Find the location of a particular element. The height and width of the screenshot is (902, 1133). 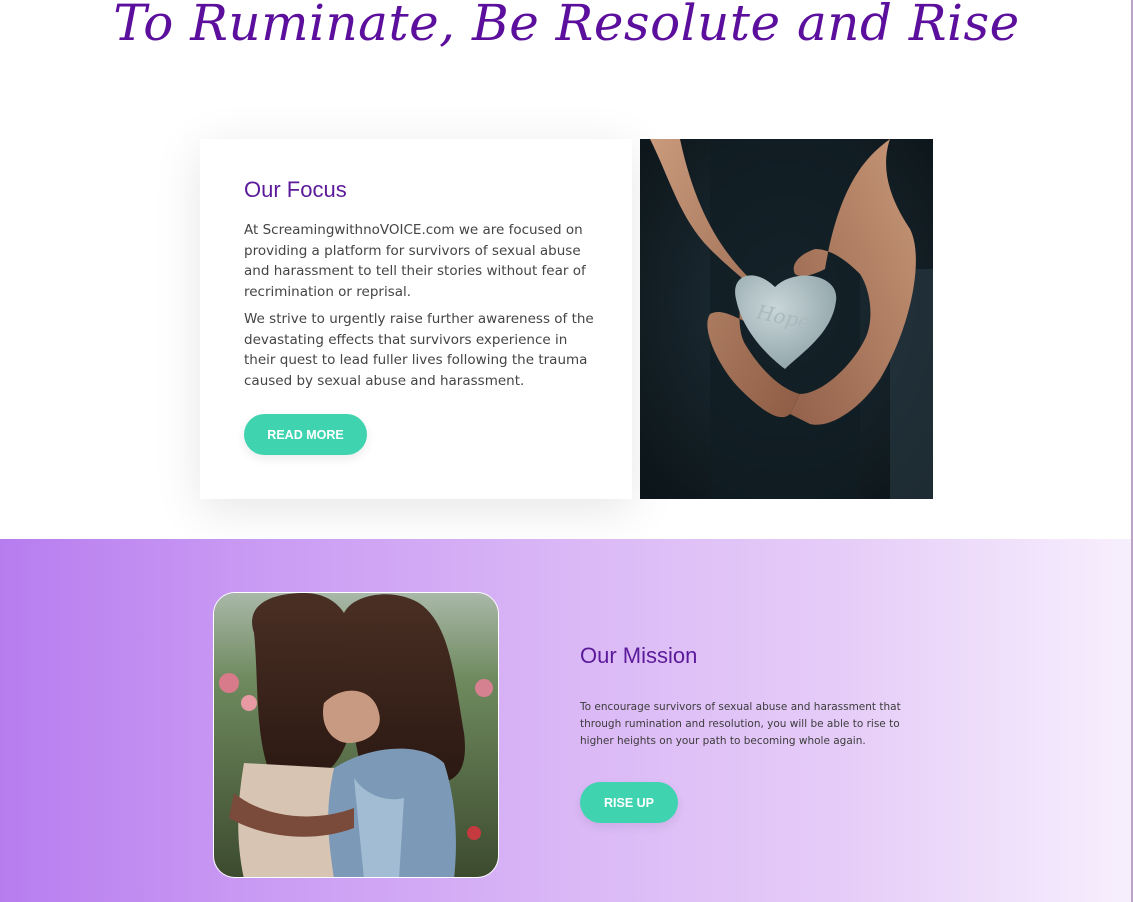

rise-up-button: RISE UP is located at coordinates (629, 802).